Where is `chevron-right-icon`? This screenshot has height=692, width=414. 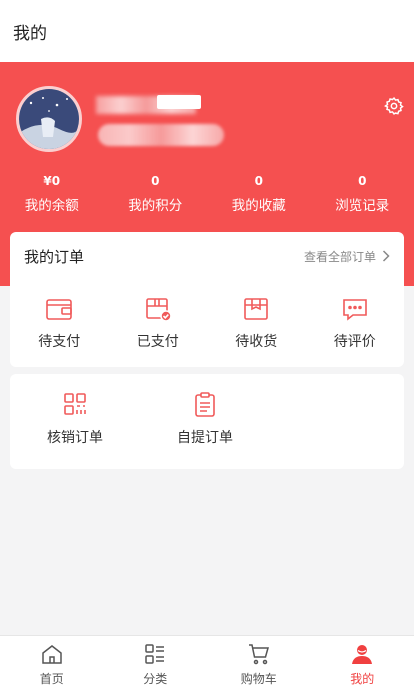
chevron-right-icon is located at coordinates (386, 256).